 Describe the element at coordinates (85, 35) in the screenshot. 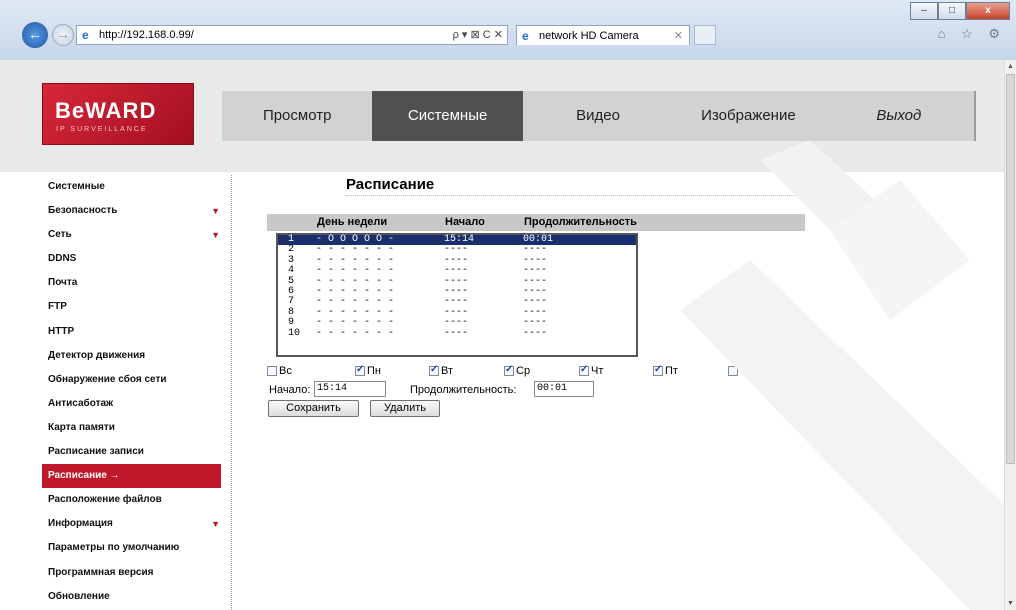

I see `ie-page-icon: e` at that location.